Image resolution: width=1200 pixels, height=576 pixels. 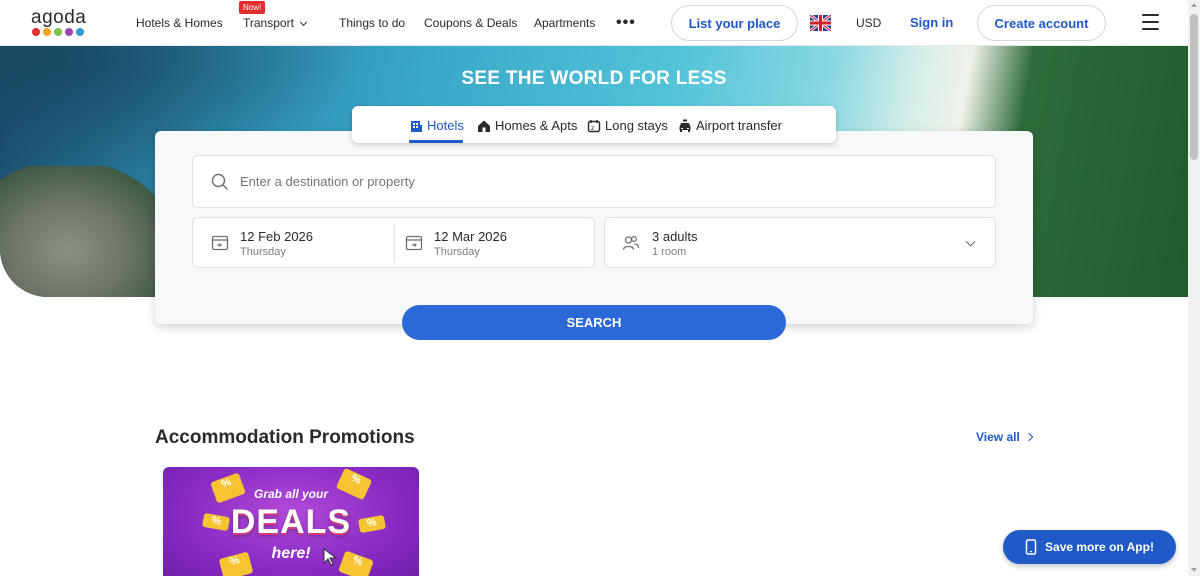 I want to click on promo-line-1: Grab all your, so click(x=291, y=494).